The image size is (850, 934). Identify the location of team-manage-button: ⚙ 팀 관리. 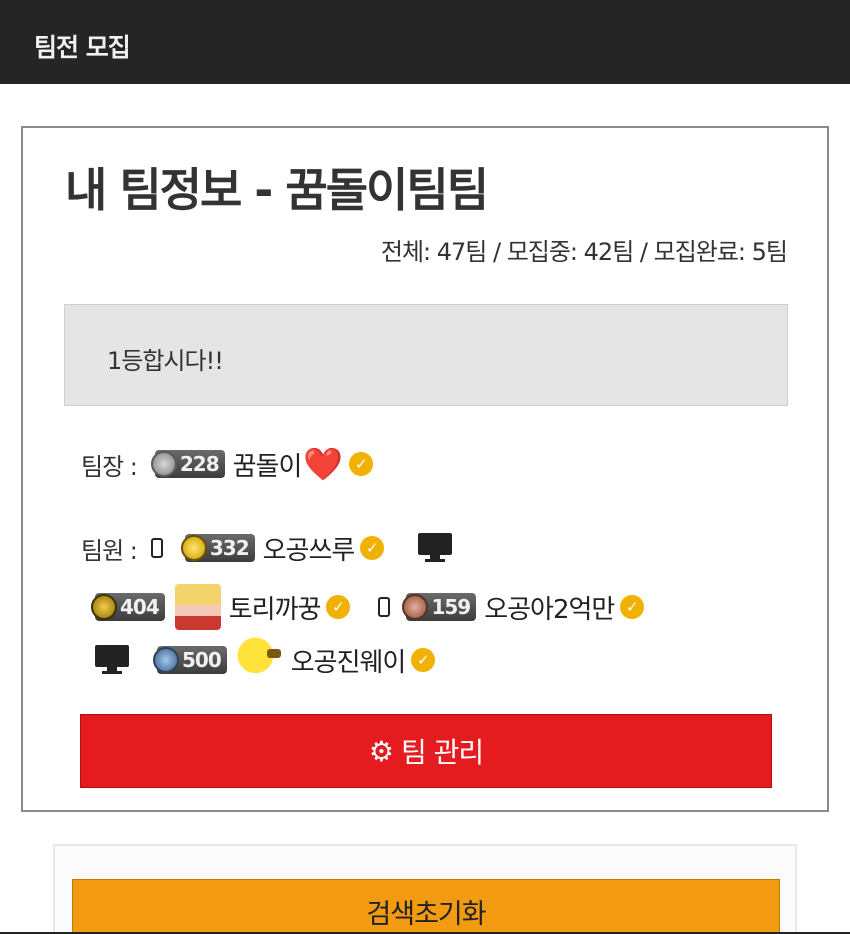
(426, 751).